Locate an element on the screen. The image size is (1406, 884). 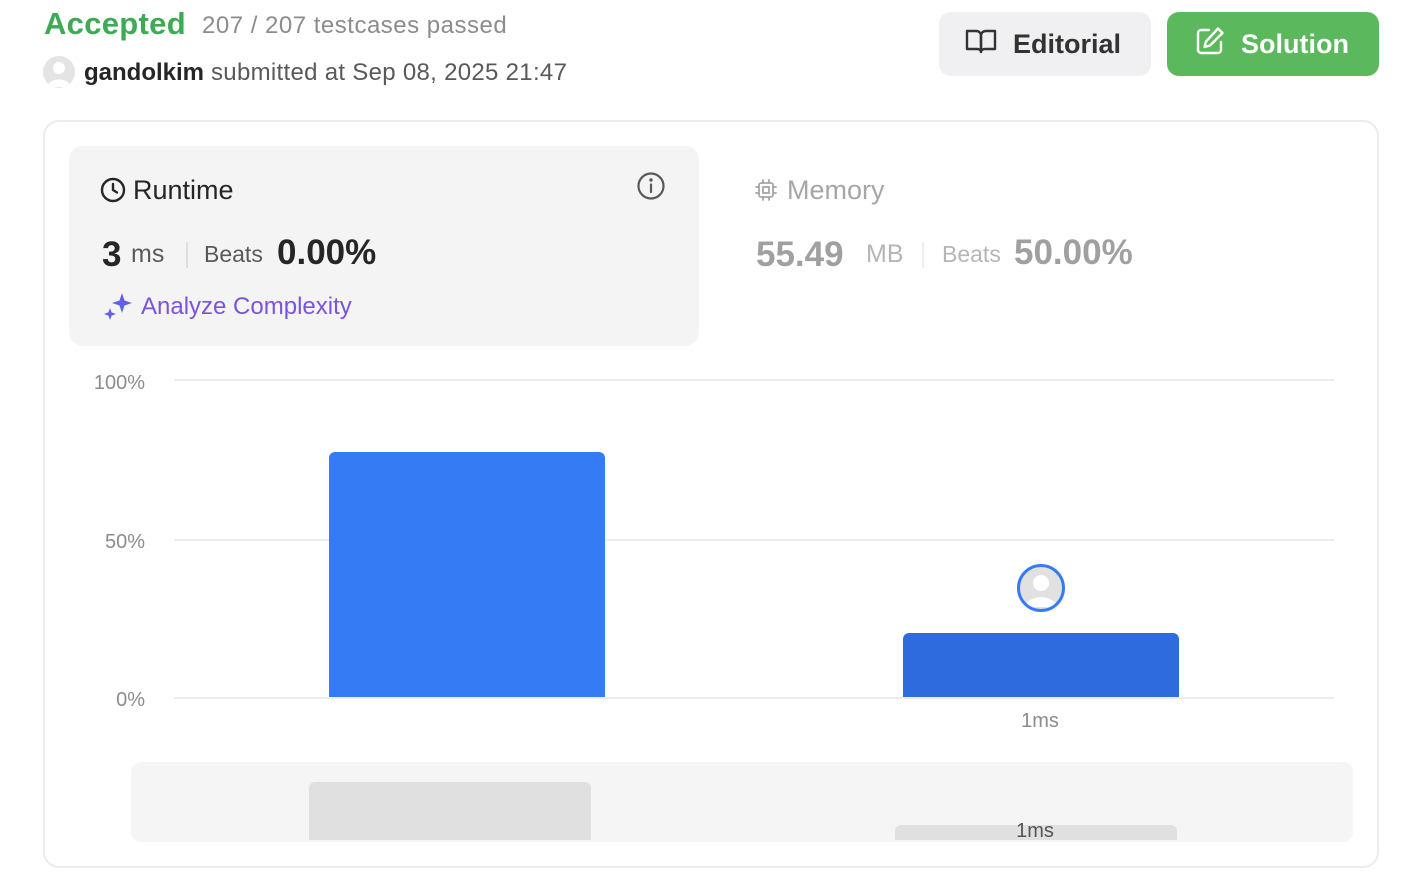
editorial-button: Editorial is located at coordinates (1045, 44).